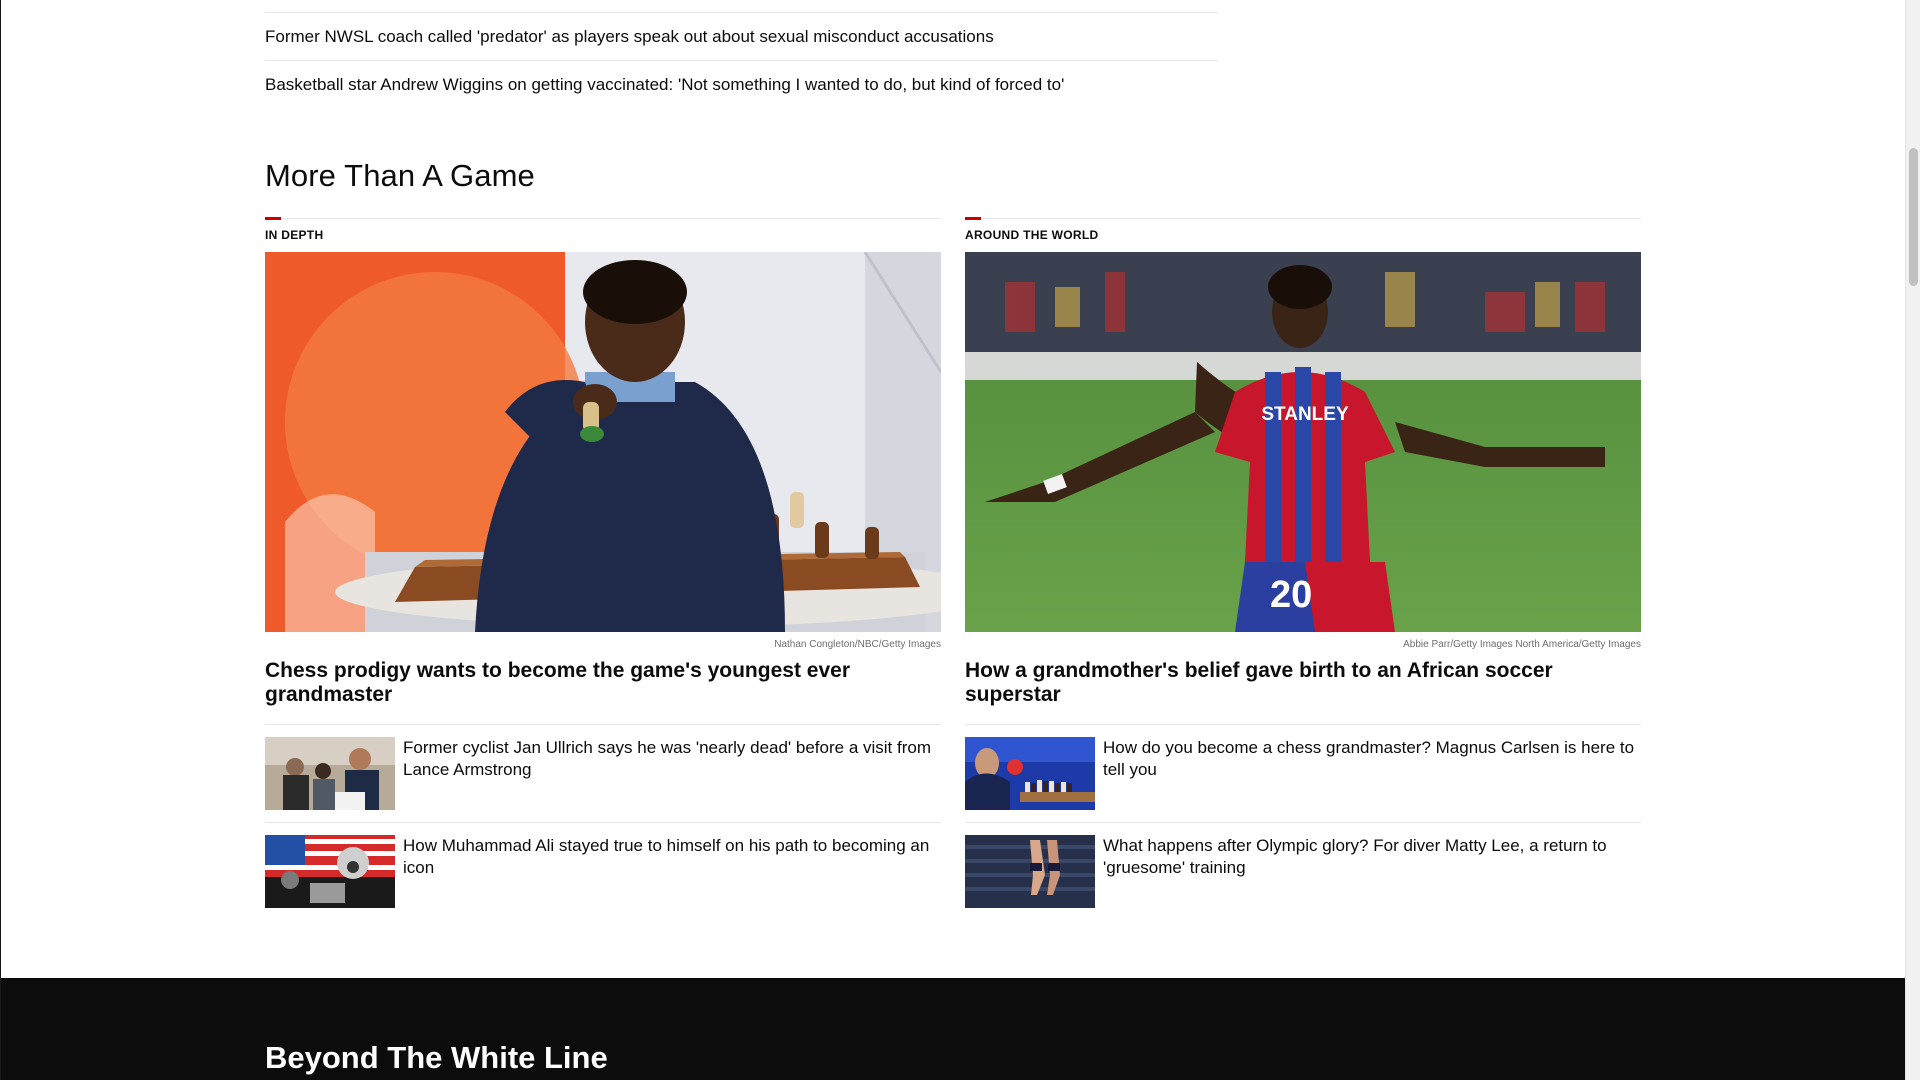 Image resolution: width=1920 pixels, height=1080 pixels. I want to click on chess-prodigy-illustration, so click(603, 442).